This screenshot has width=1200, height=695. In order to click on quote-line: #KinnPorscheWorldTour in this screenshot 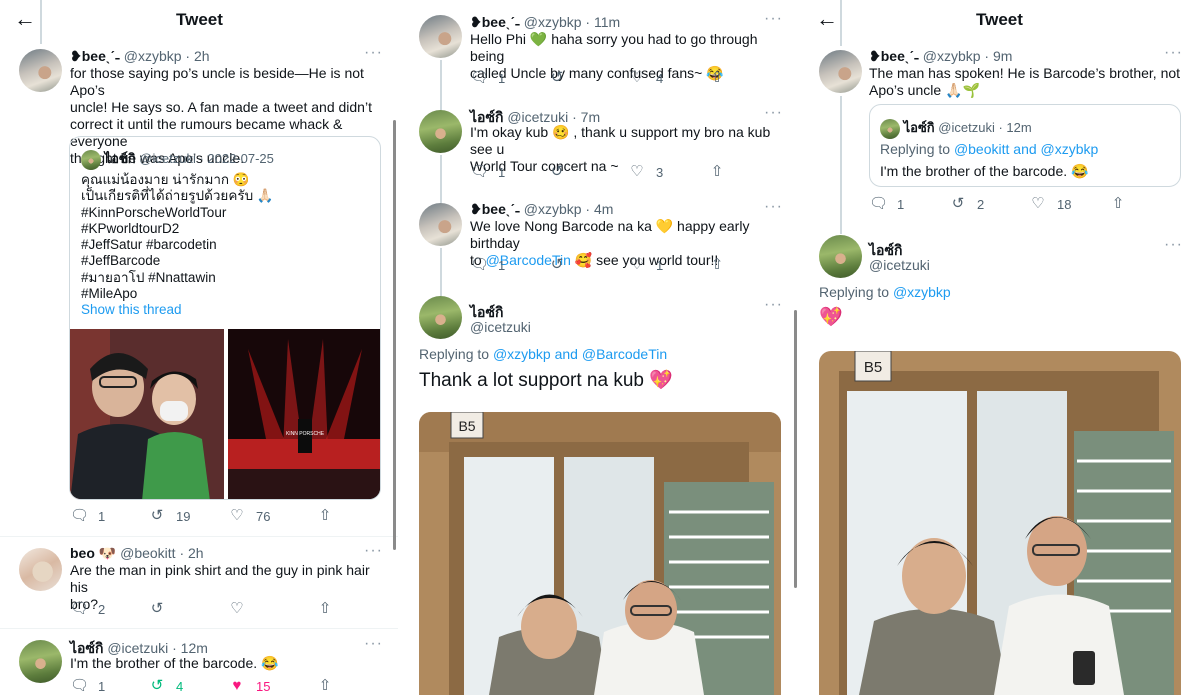, I will do `click(154, 212)`.